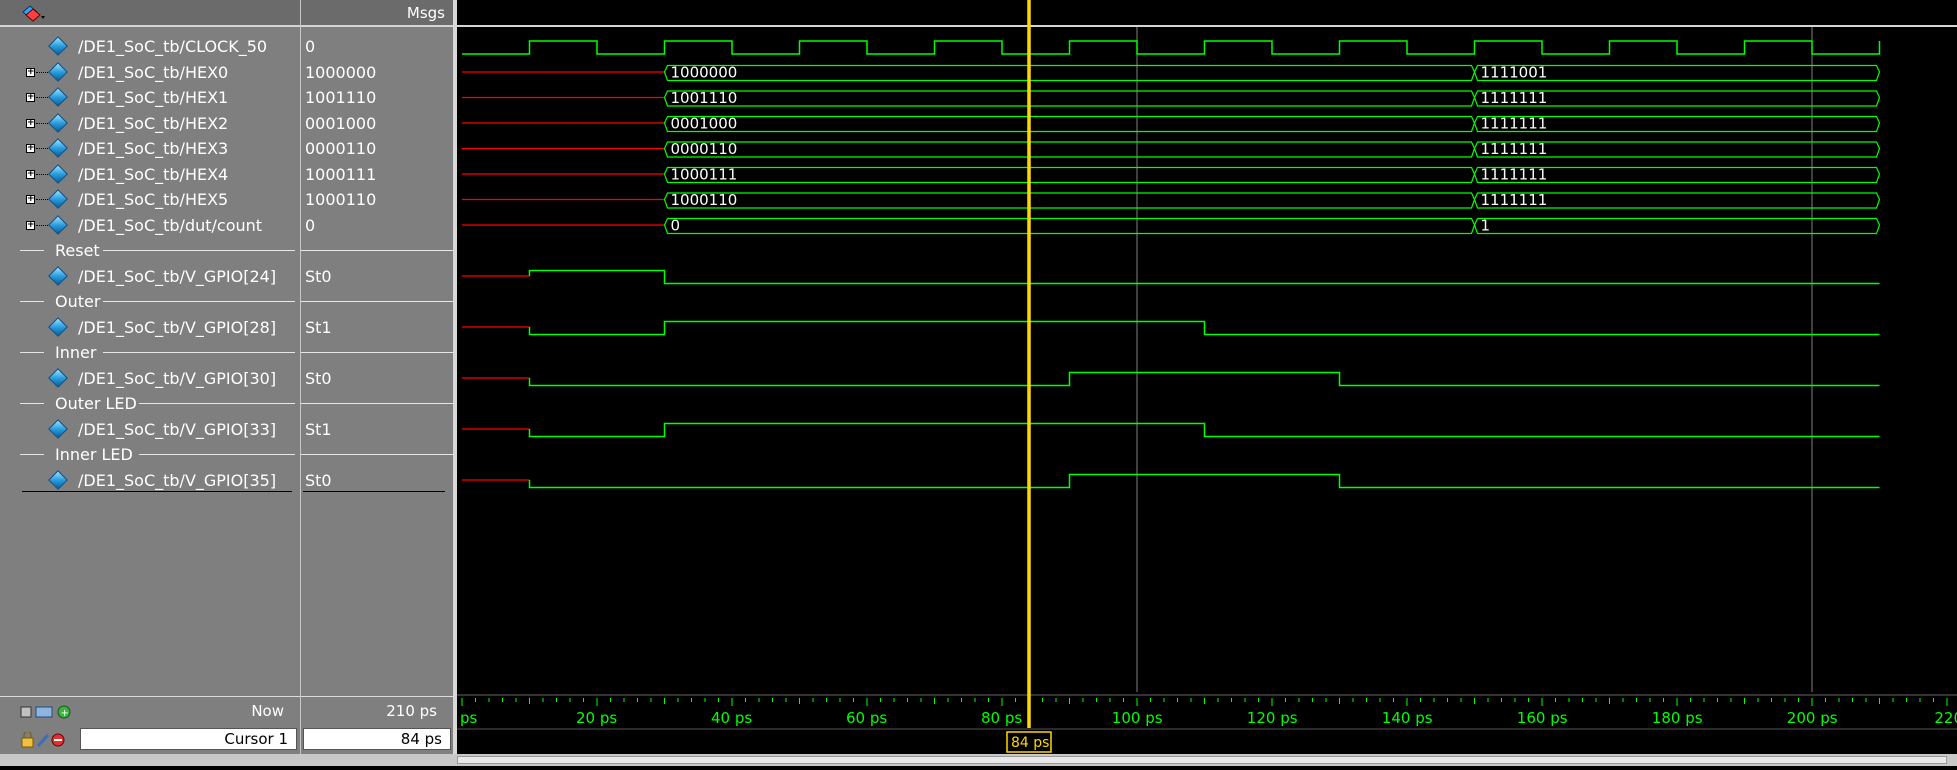 This screenshot has height=770, width=1957. I want to click on divider-reset: Reset, so click(150, 250).